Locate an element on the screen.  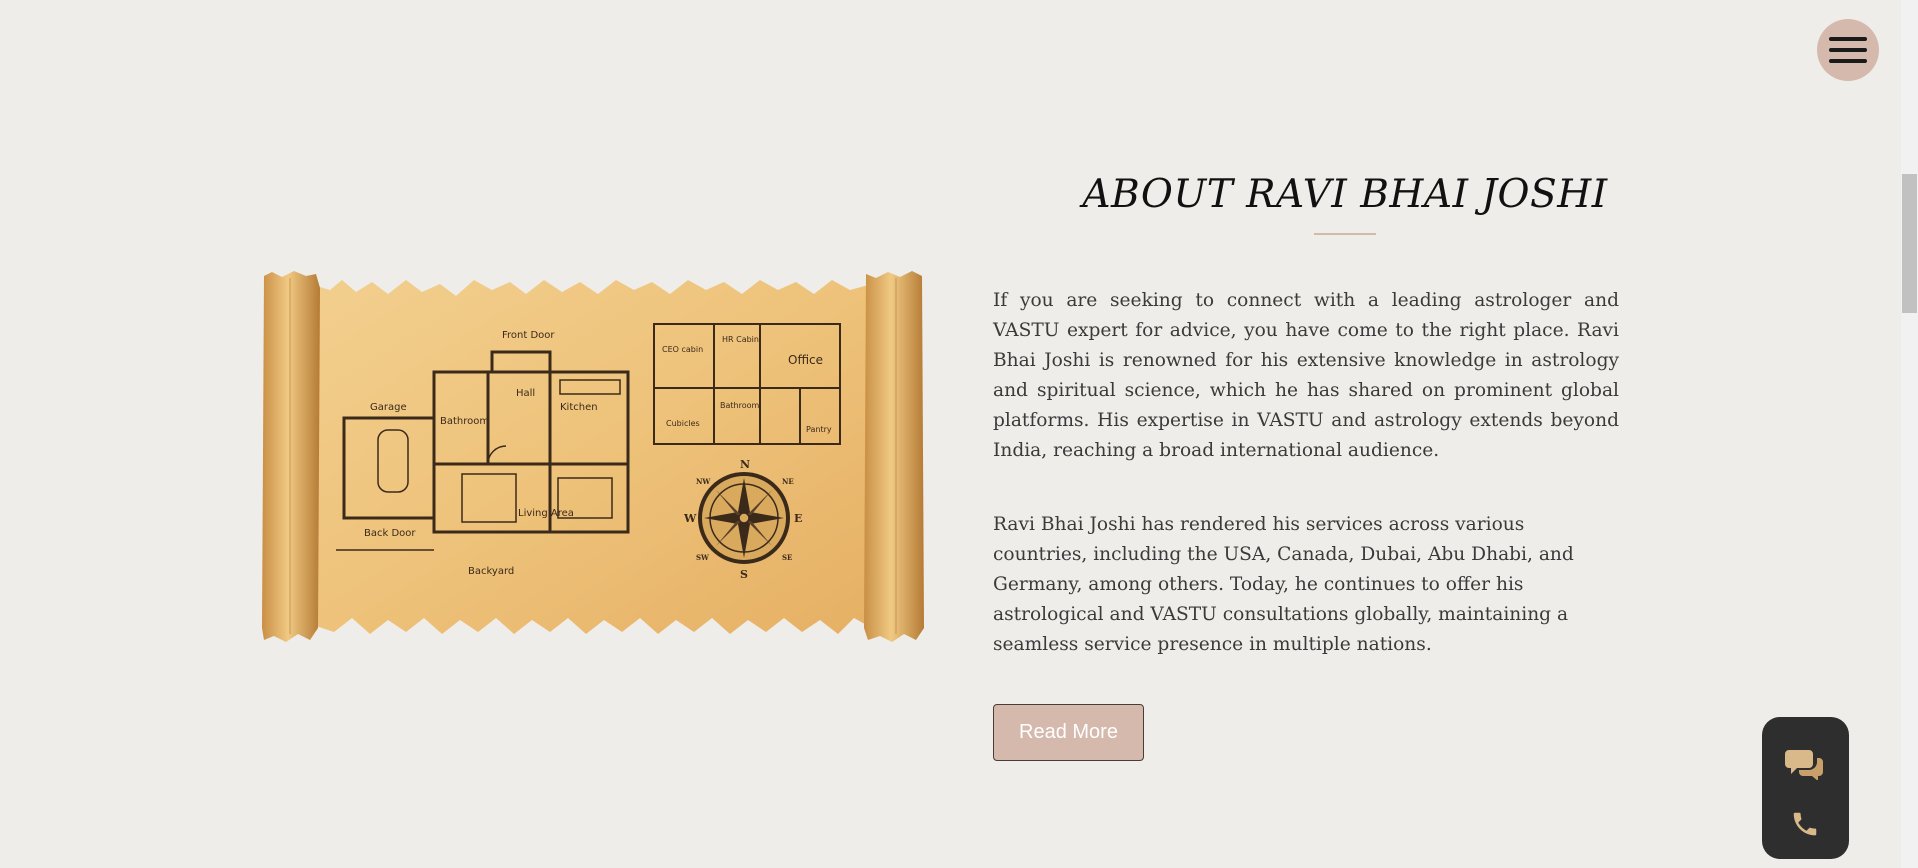
label-hall: Hall is located at coordinates (525, 393).